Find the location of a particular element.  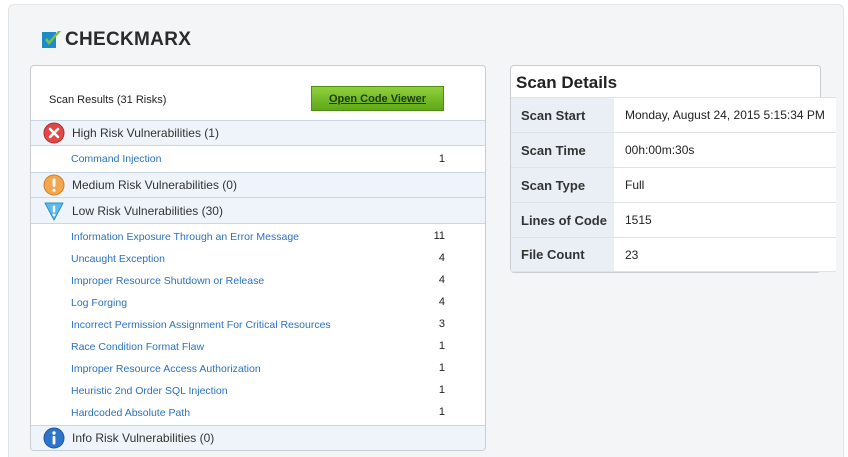

details-value: 00h:00m:30s is located at coordinates (725, 150).